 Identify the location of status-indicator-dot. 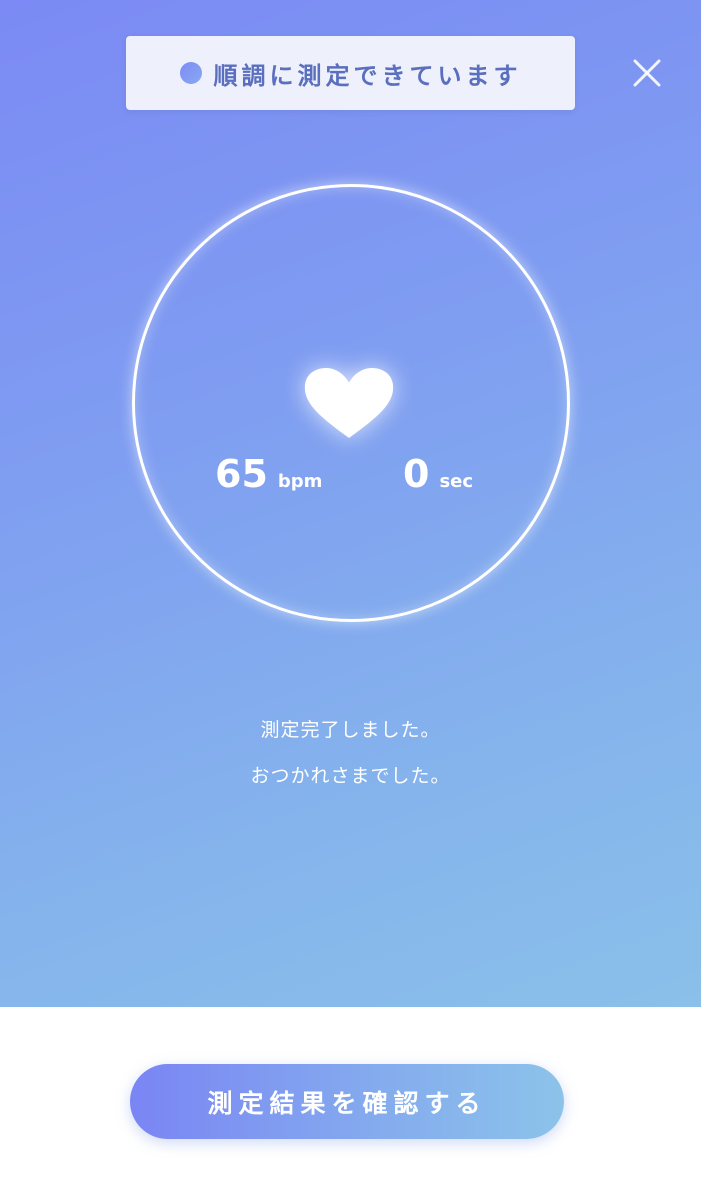
(190, 73).